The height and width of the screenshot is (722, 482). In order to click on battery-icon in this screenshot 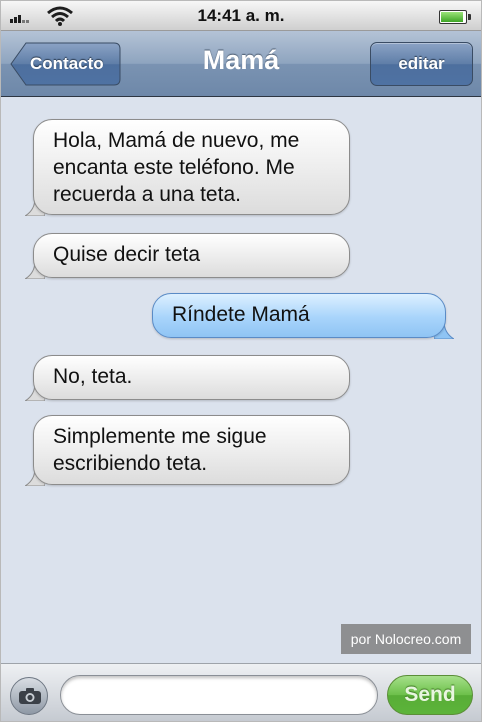, I will do `click(455, 17)`.